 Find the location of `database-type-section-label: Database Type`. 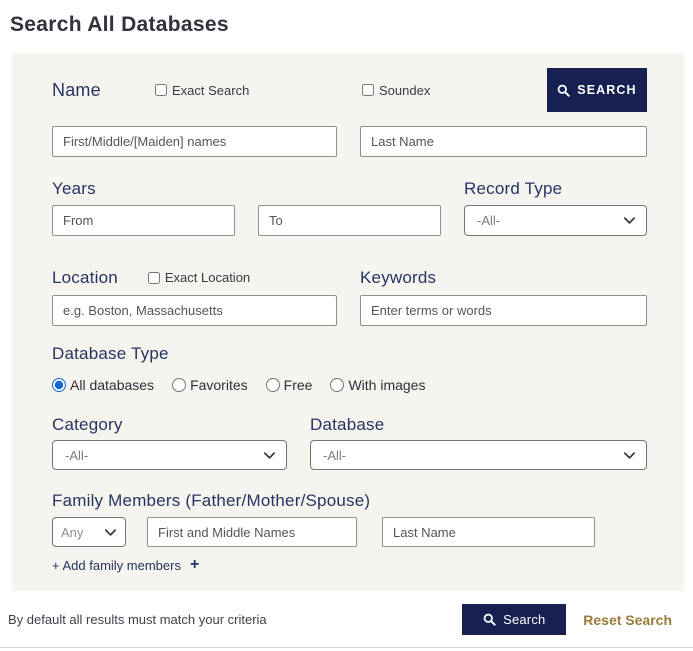

database-type-section-label: Database Type is located at coordinates (110, 353).